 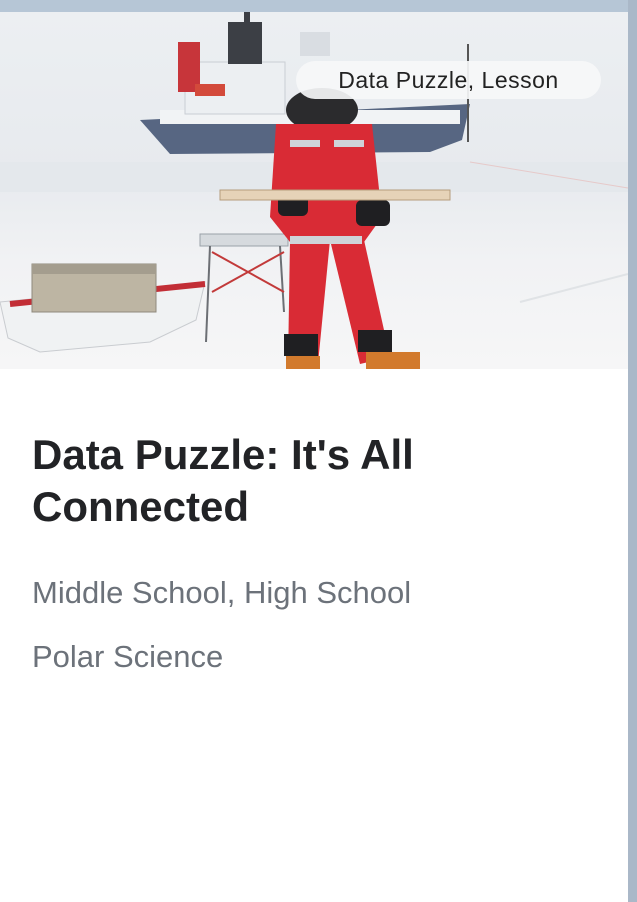 I want to click on grade-levels: Middle School, High School, so click(x=222, y=592).